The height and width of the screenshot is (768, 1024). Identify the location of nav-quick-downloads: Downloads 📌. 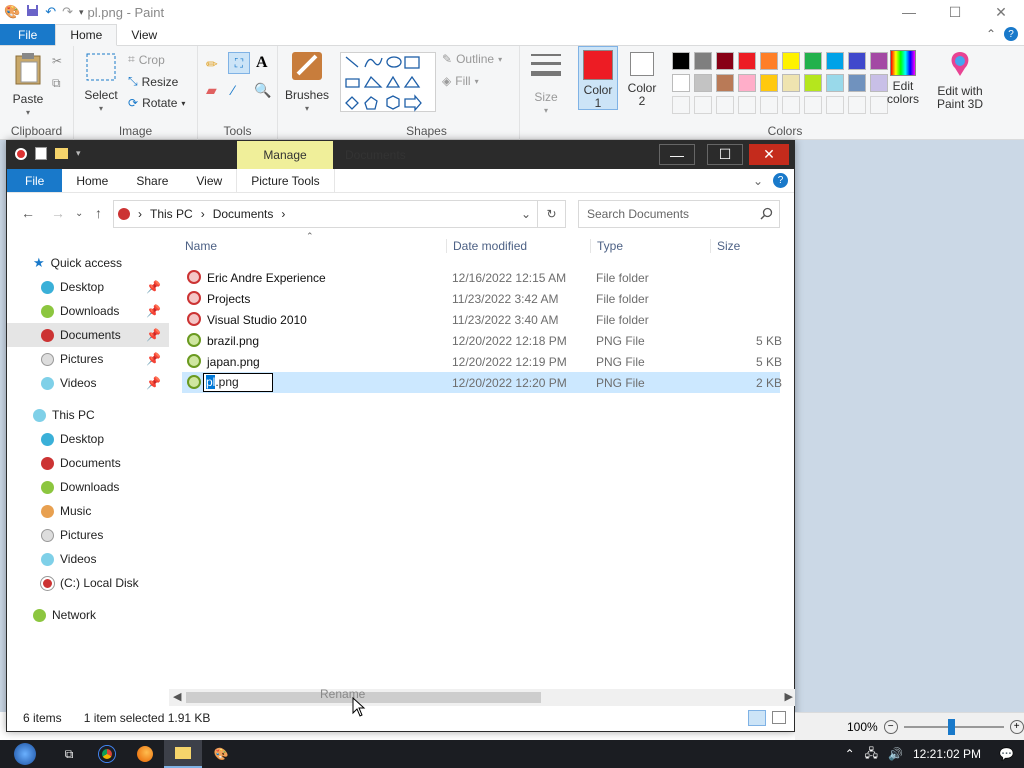
(88, 311).